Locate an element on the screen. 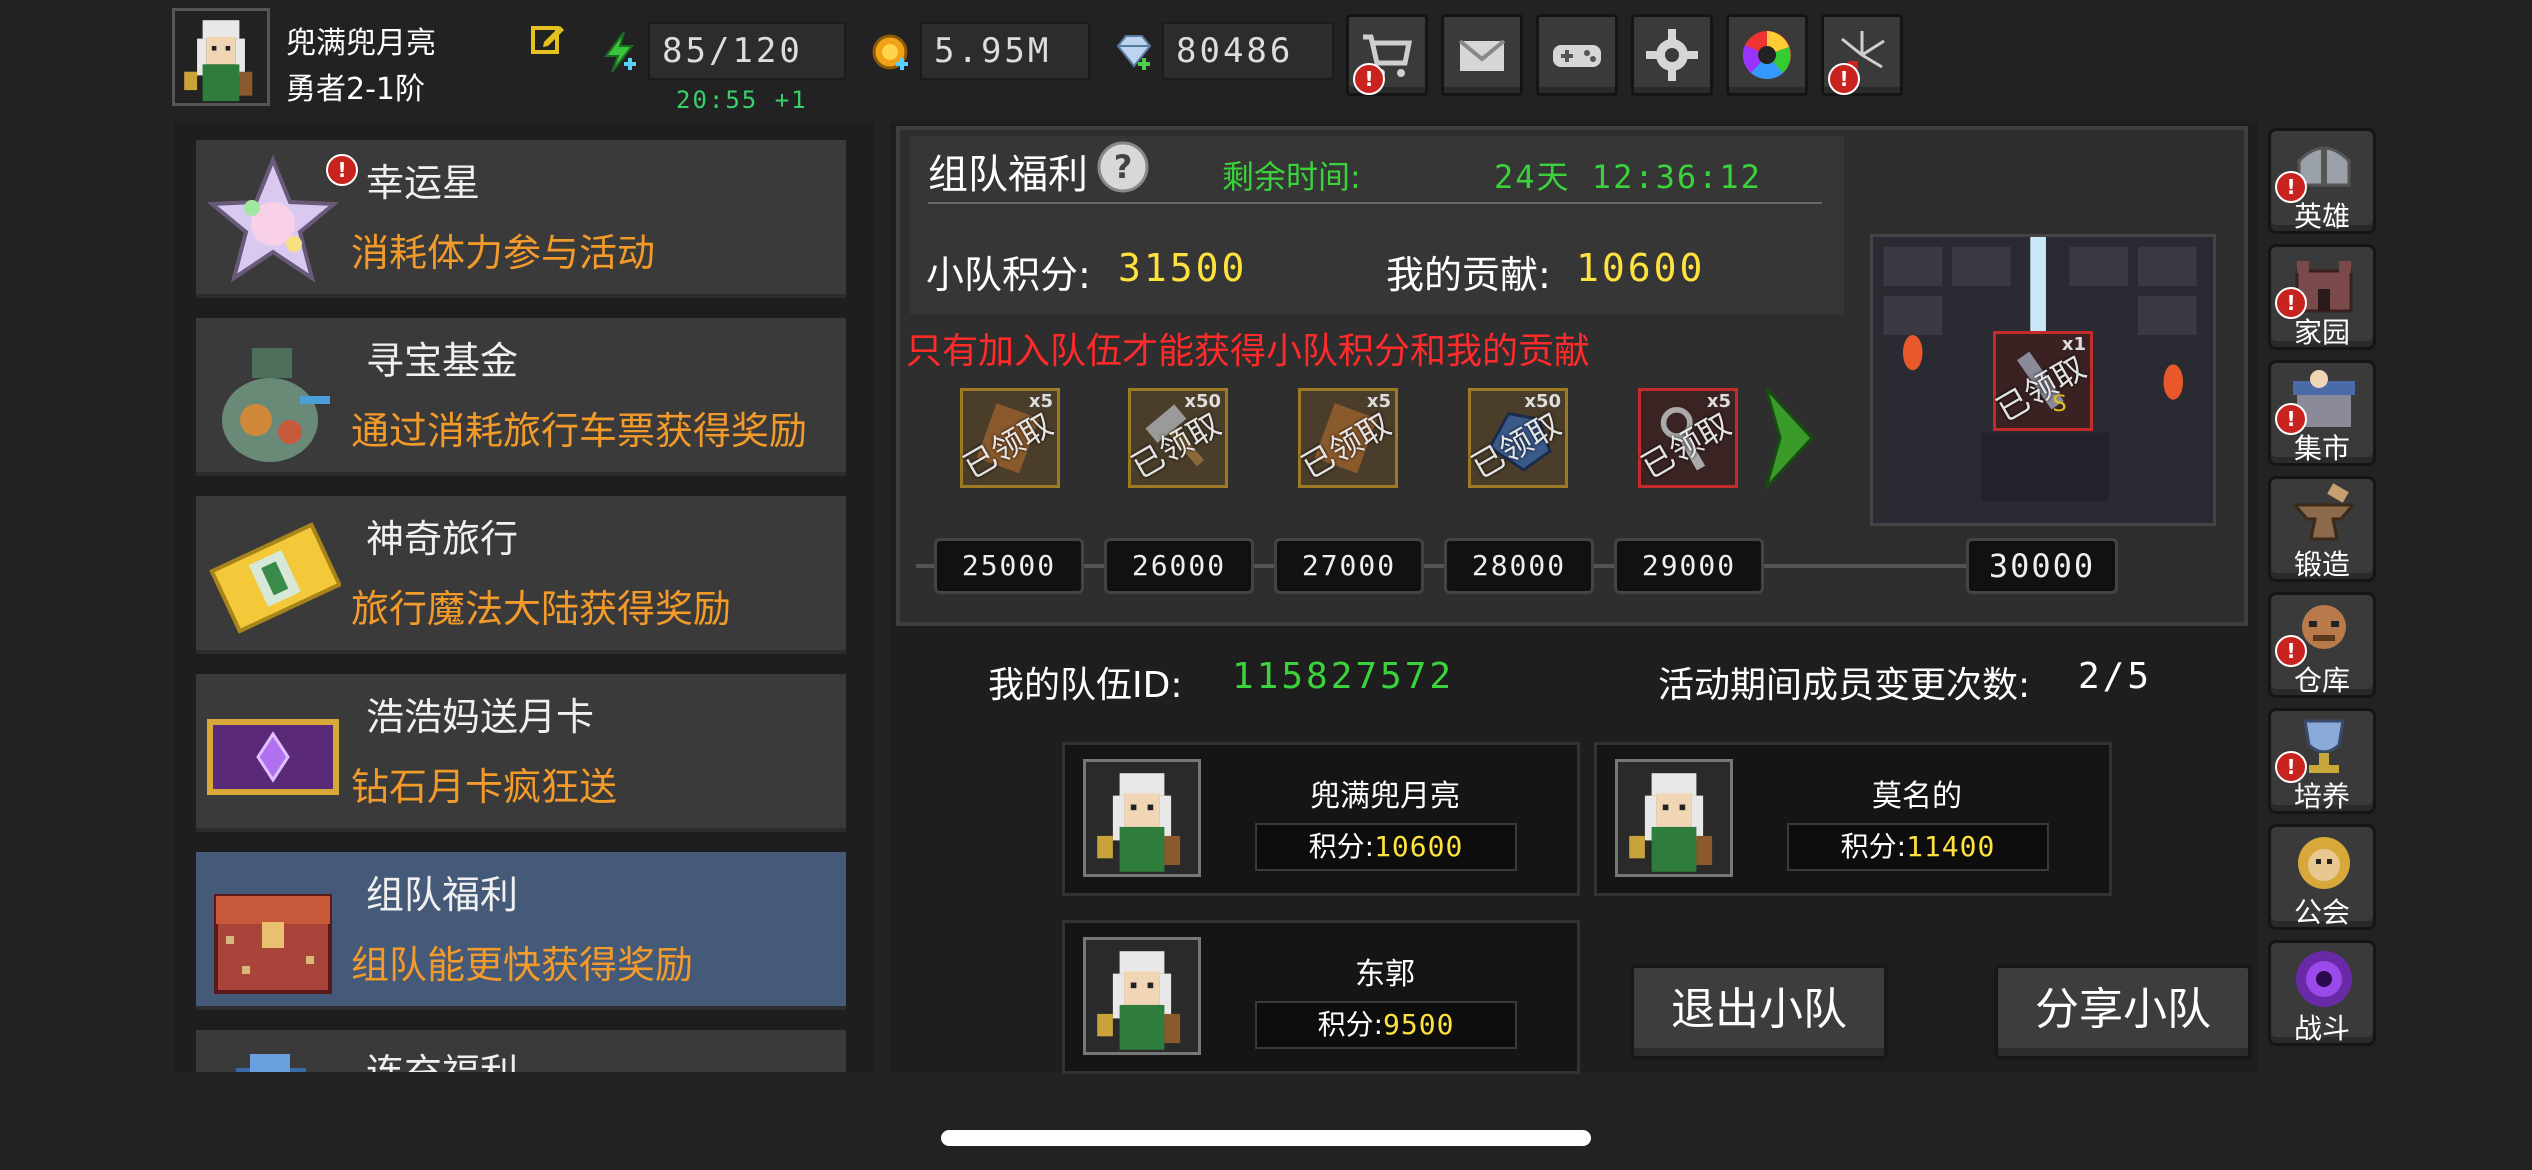  activity-subtitle: 组队能更快获得奖励 is located at coordinates (522, 965).